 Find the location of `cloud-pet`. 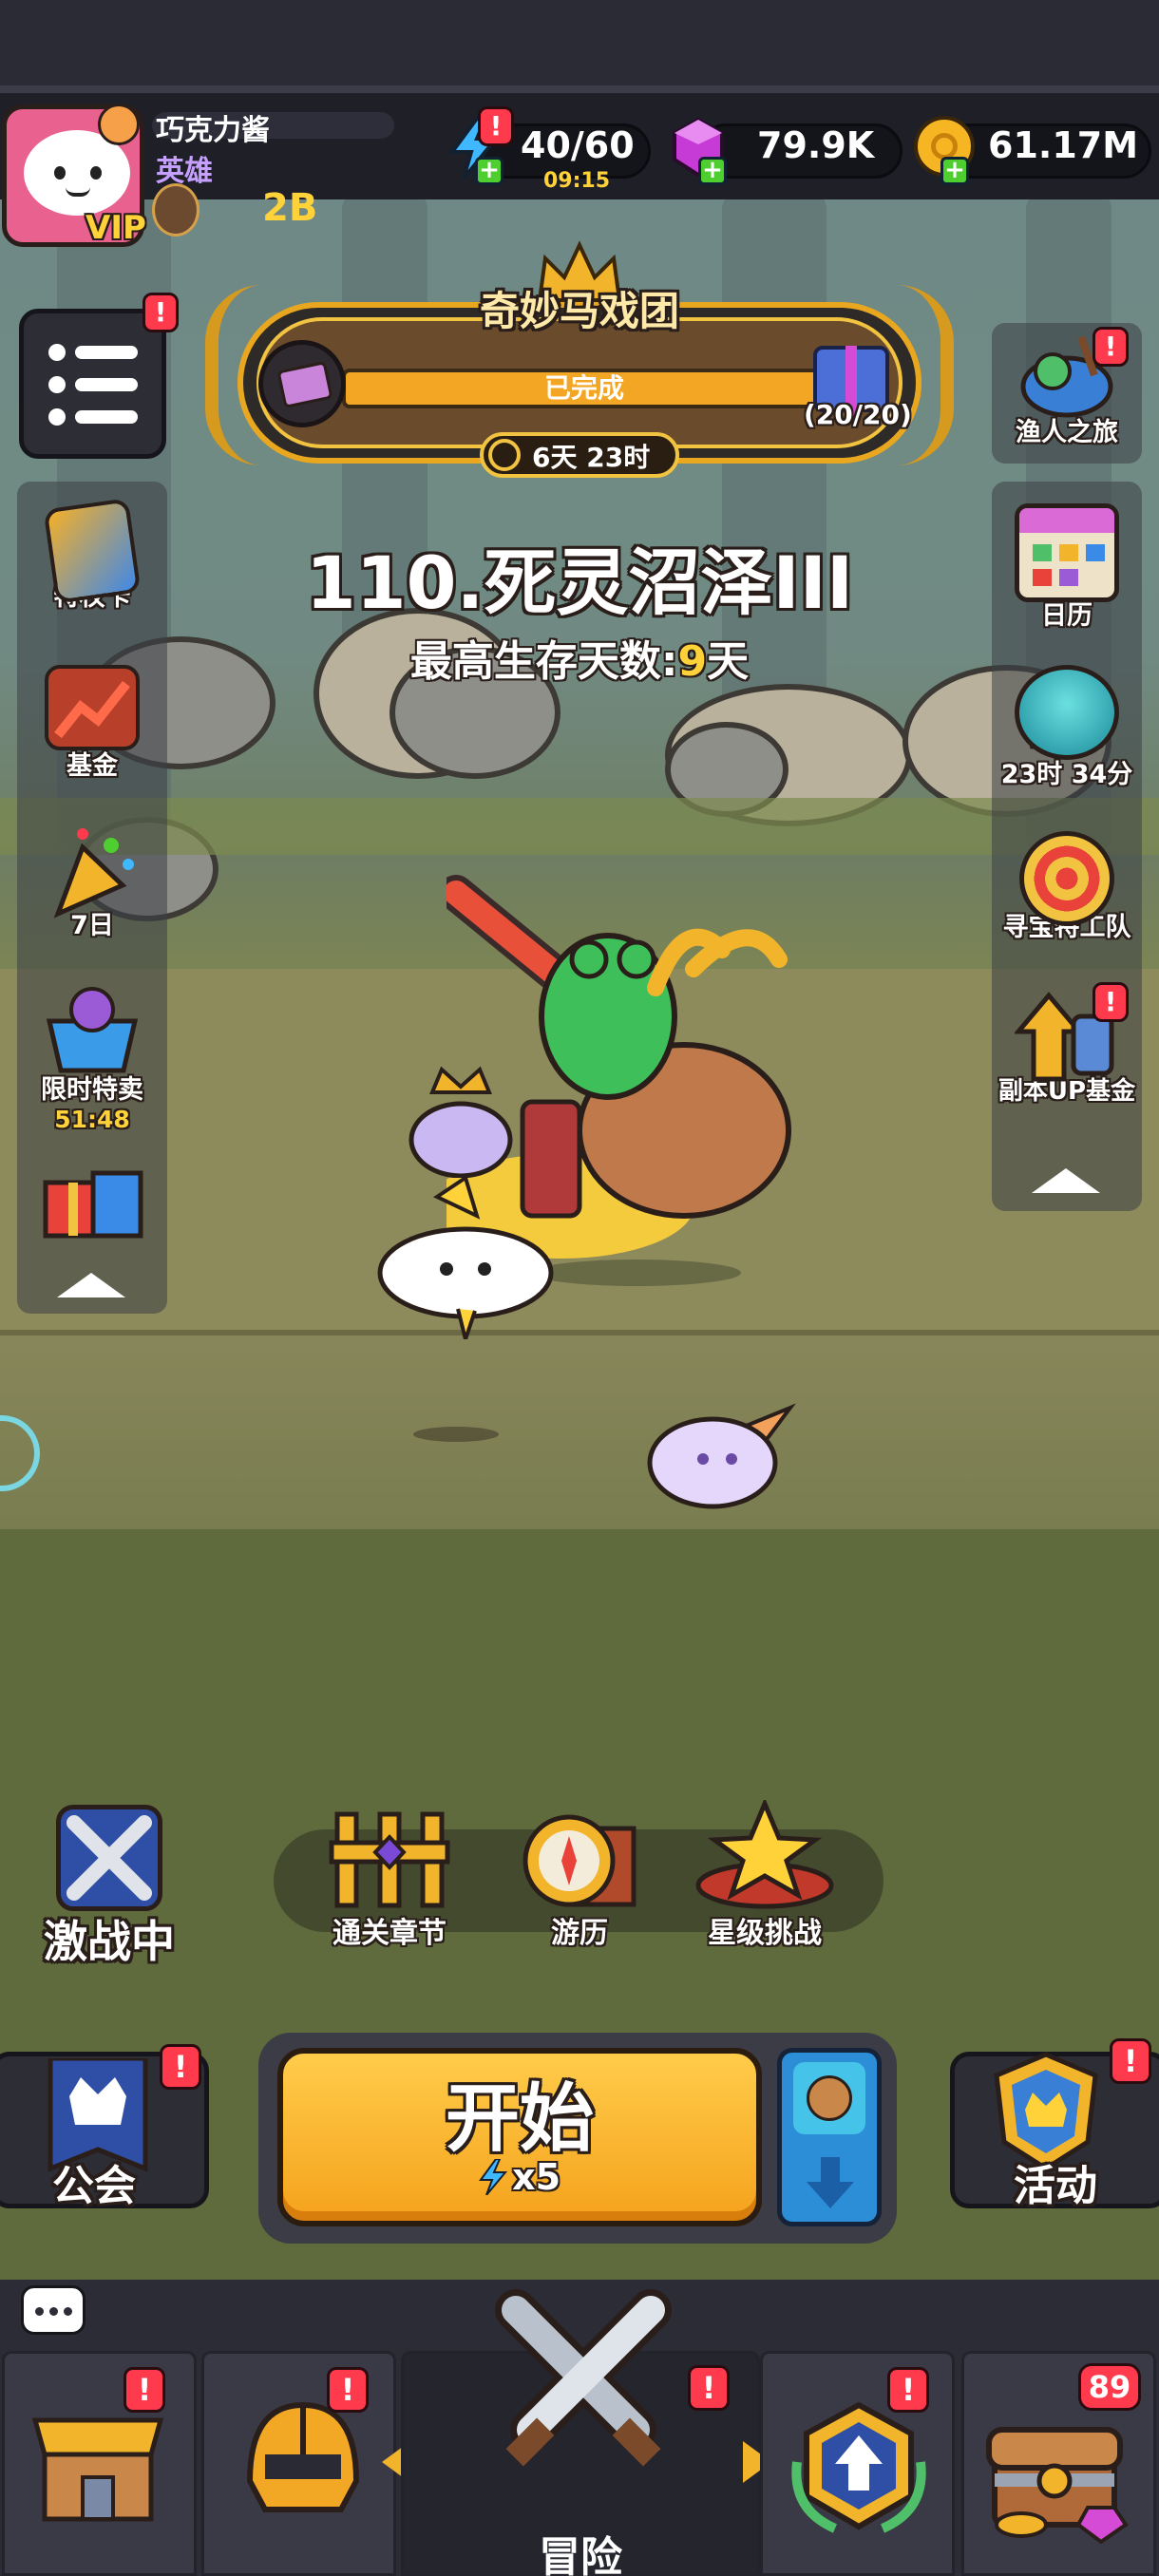

cloud-pet is located at coordinates (465, 1260).